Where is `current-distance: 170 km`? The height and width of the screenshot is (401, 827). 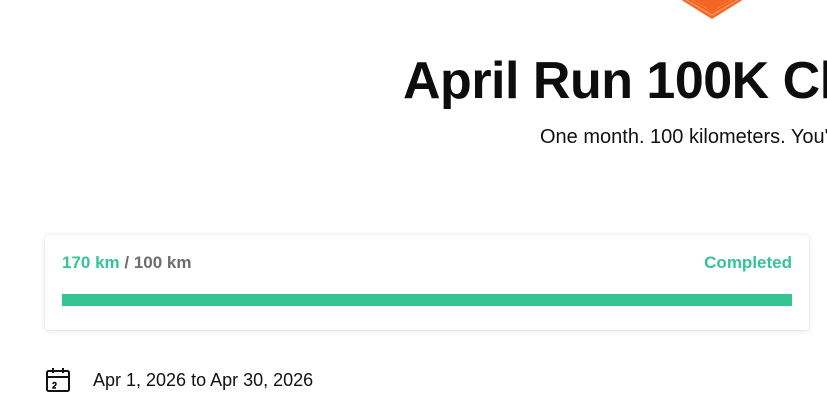 current-distance: 170 km is located at coordinates (91, 262).